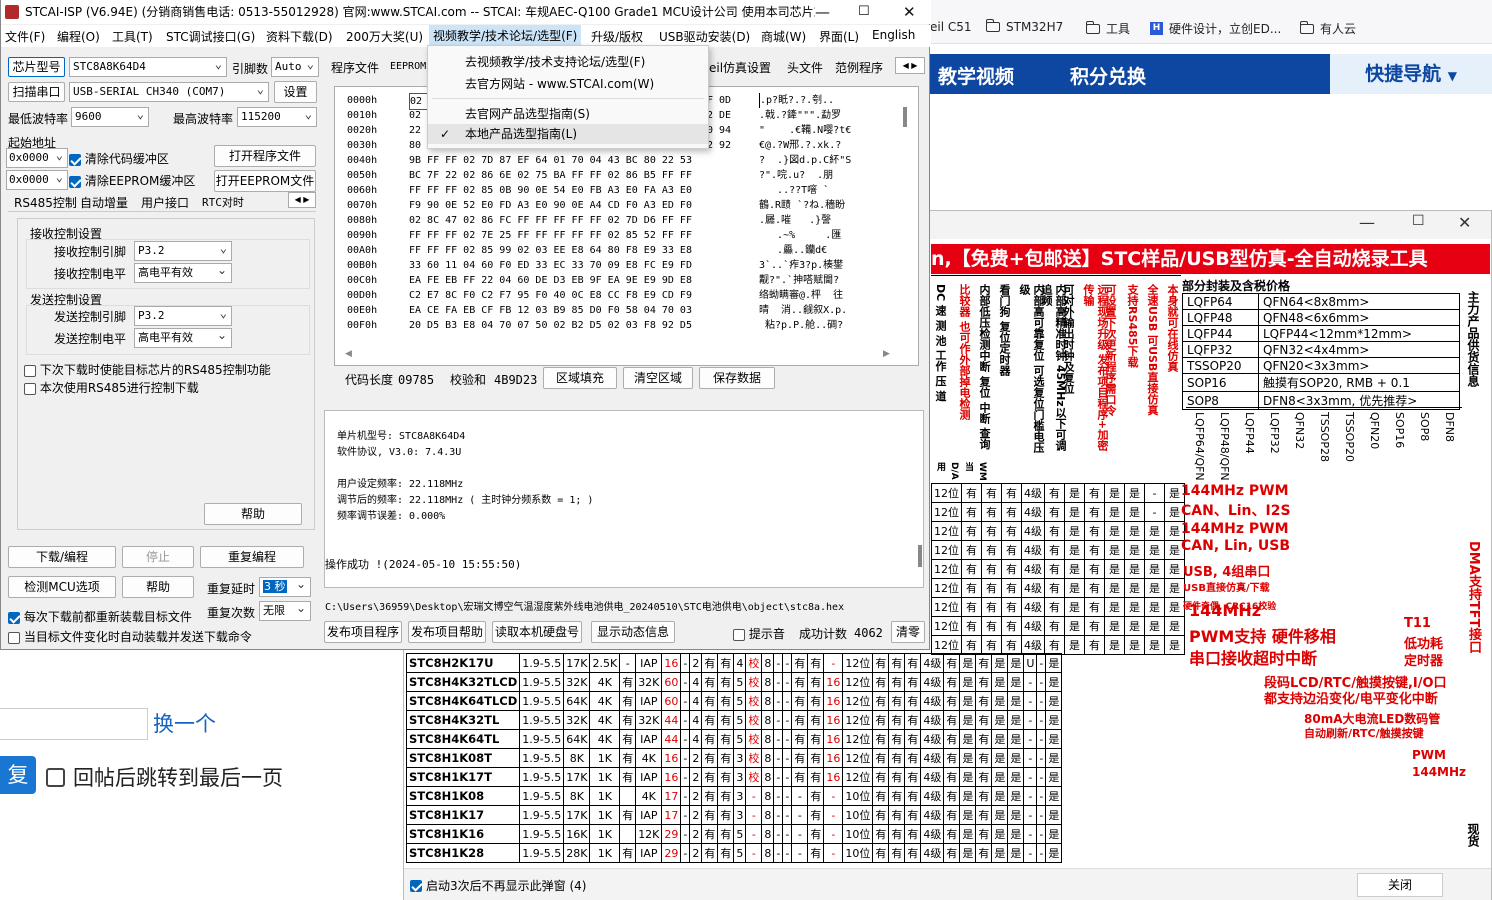 The height and width of the screenshot is (900, 1492). What do you see at coordinates (184, 723) in the screenshot?
I see `swap-captcha-link: 换一个` at bounding box center [184, 723].